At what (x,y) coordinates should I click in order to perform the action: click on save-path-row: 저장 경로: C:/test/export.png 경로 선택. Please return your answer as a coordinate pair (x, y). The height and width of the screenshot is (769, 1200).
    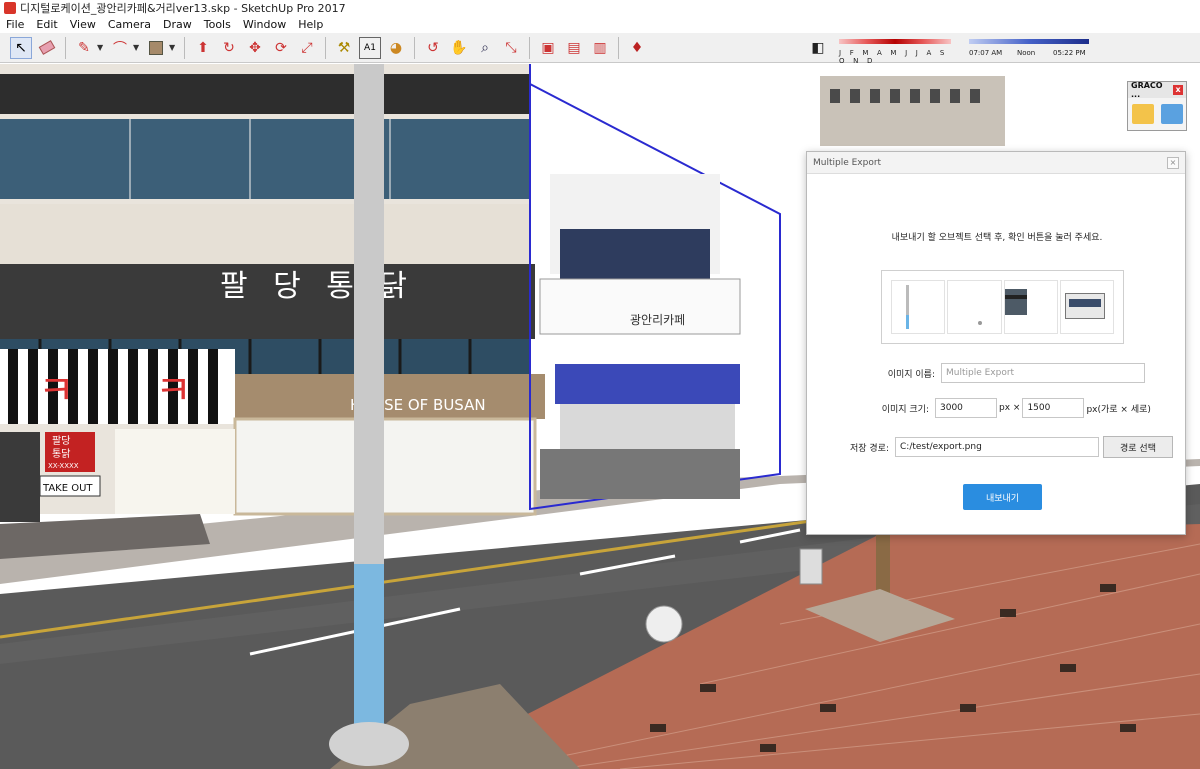
    Looking at the image, I should click on (1001, 447).